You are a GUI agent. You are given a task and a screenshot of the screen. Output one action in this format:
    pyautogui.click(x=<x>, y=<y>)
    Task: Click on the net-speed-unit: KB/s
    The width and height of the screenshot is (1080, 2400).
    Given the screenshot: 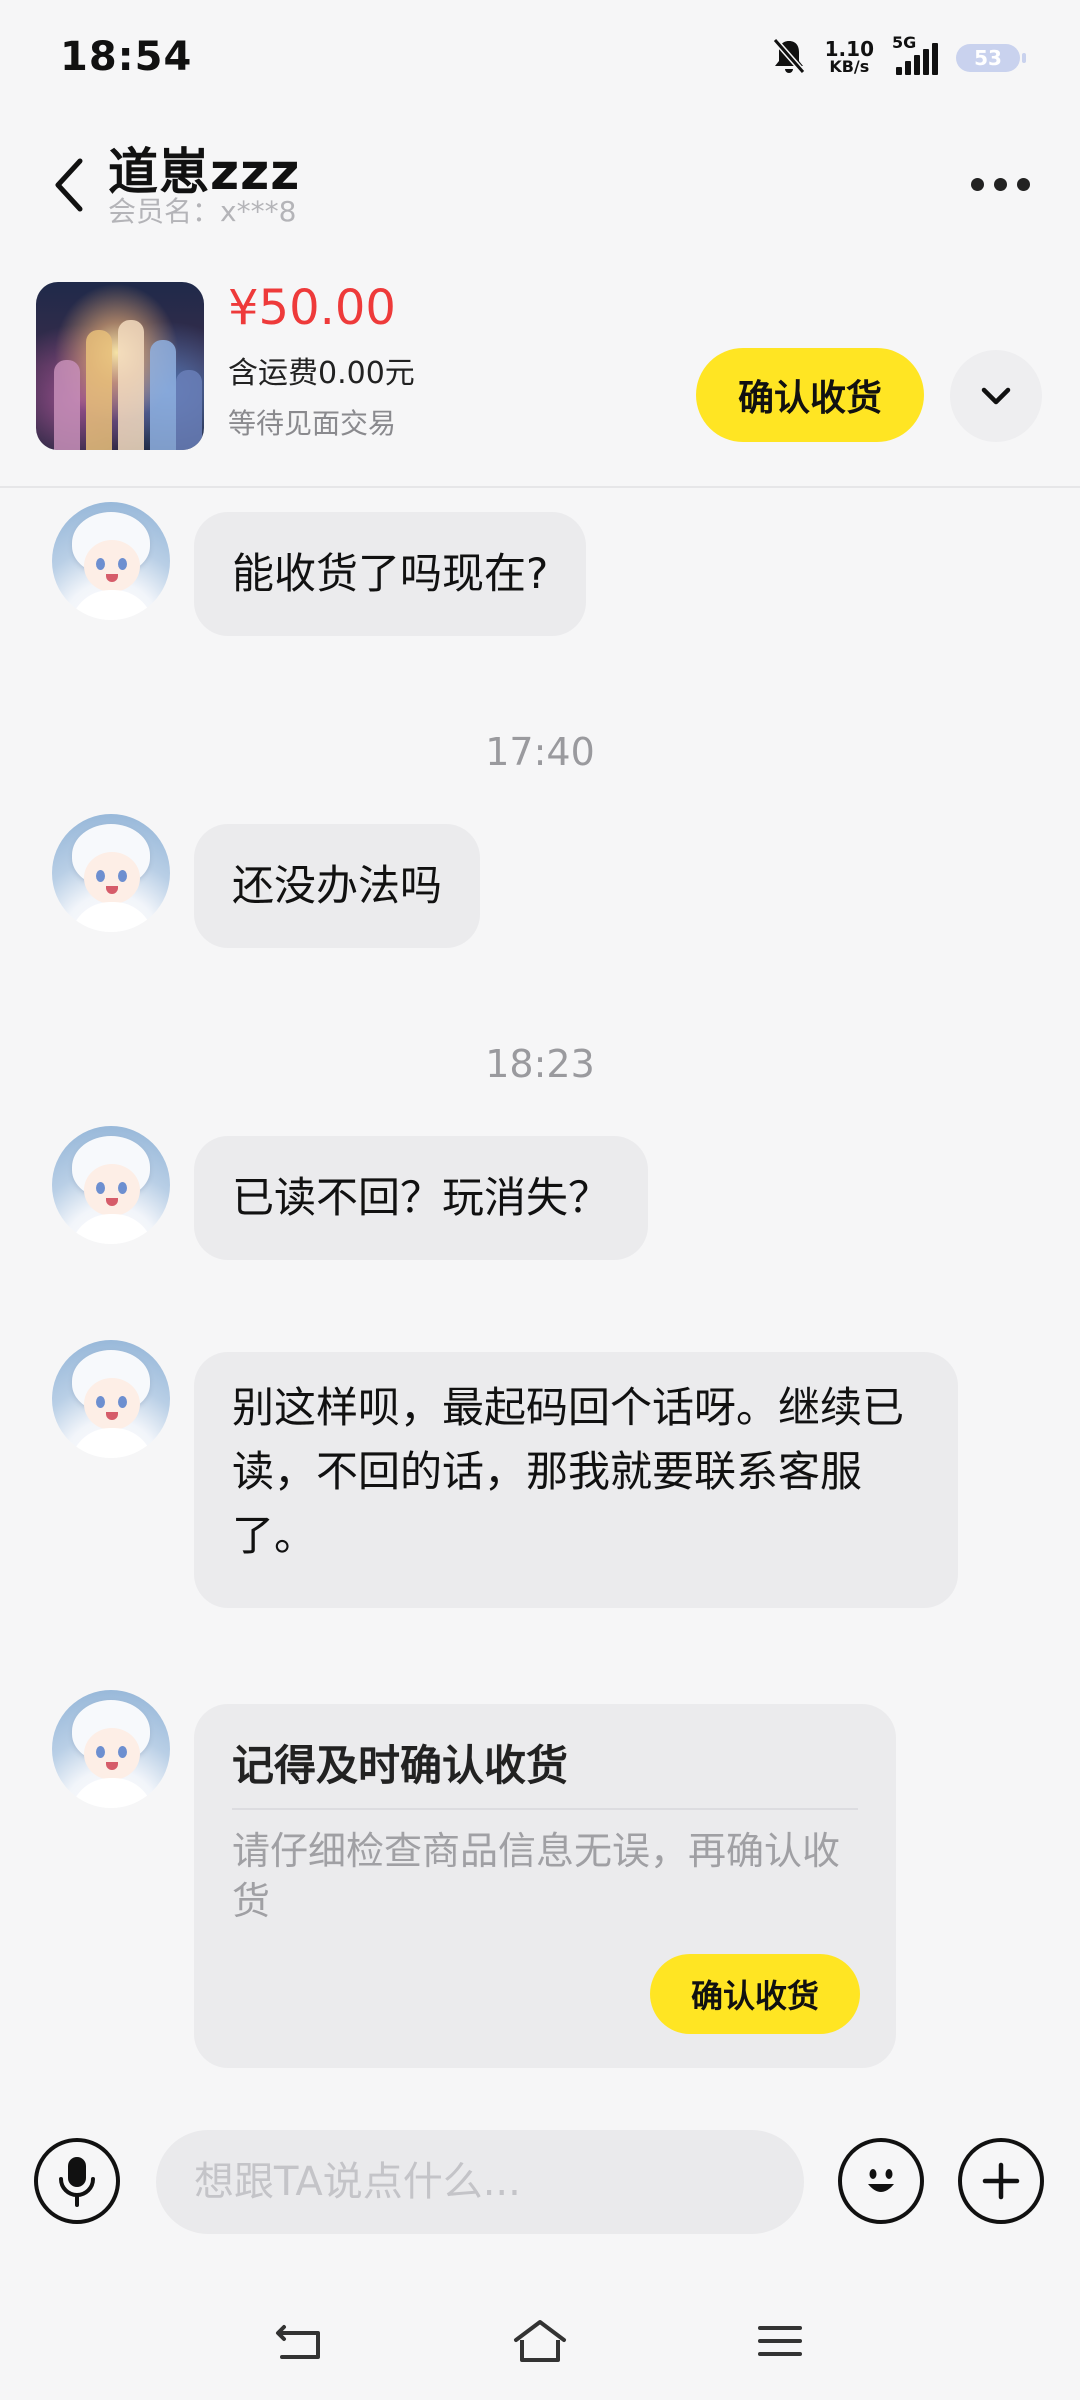 What is the action you would take?
    pyautogui.click(x=849, y=66)
    